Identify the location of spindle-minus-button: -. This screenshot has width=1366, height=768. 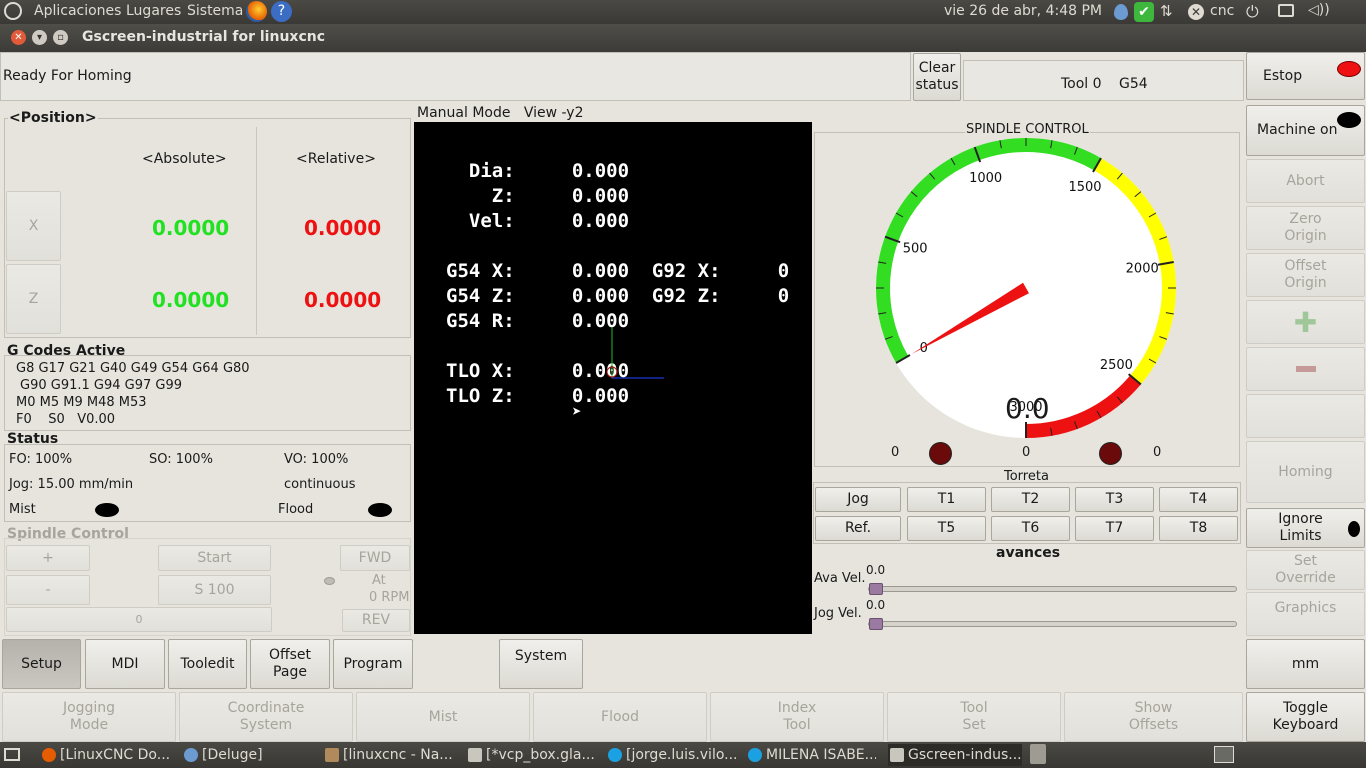
(48, 590).